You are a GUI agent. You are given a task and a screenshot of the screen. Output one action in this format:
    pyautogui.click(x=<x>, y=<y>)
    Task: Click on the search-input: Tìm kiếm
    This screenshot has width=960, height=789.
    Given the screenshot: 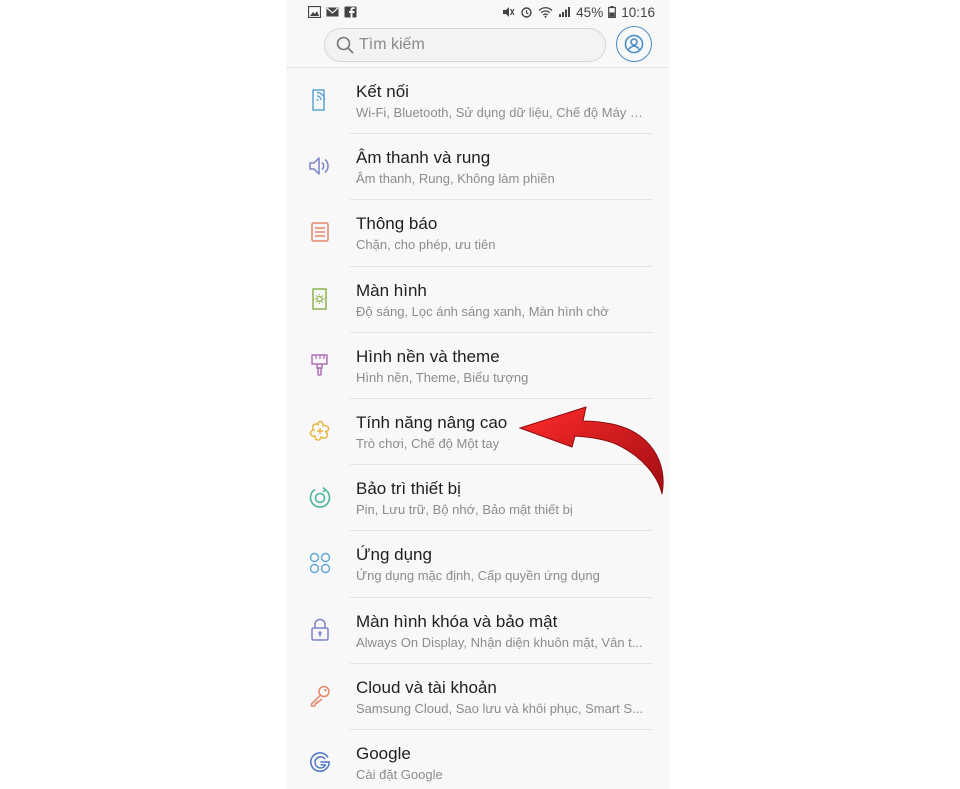 What is the action you would take?
    pyautogui.click(x=465, y=45)
    